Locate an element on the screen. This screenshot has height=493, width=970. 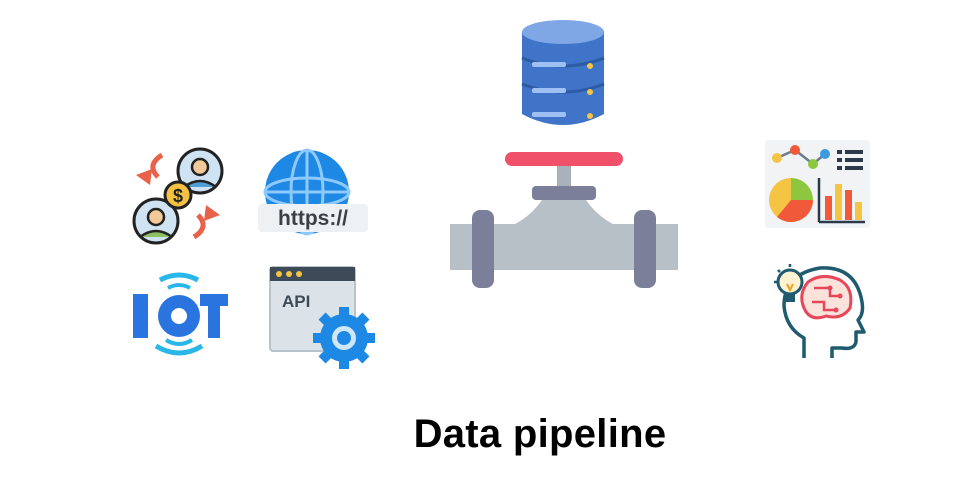
api-label: API is located at coordinates (296, 301).